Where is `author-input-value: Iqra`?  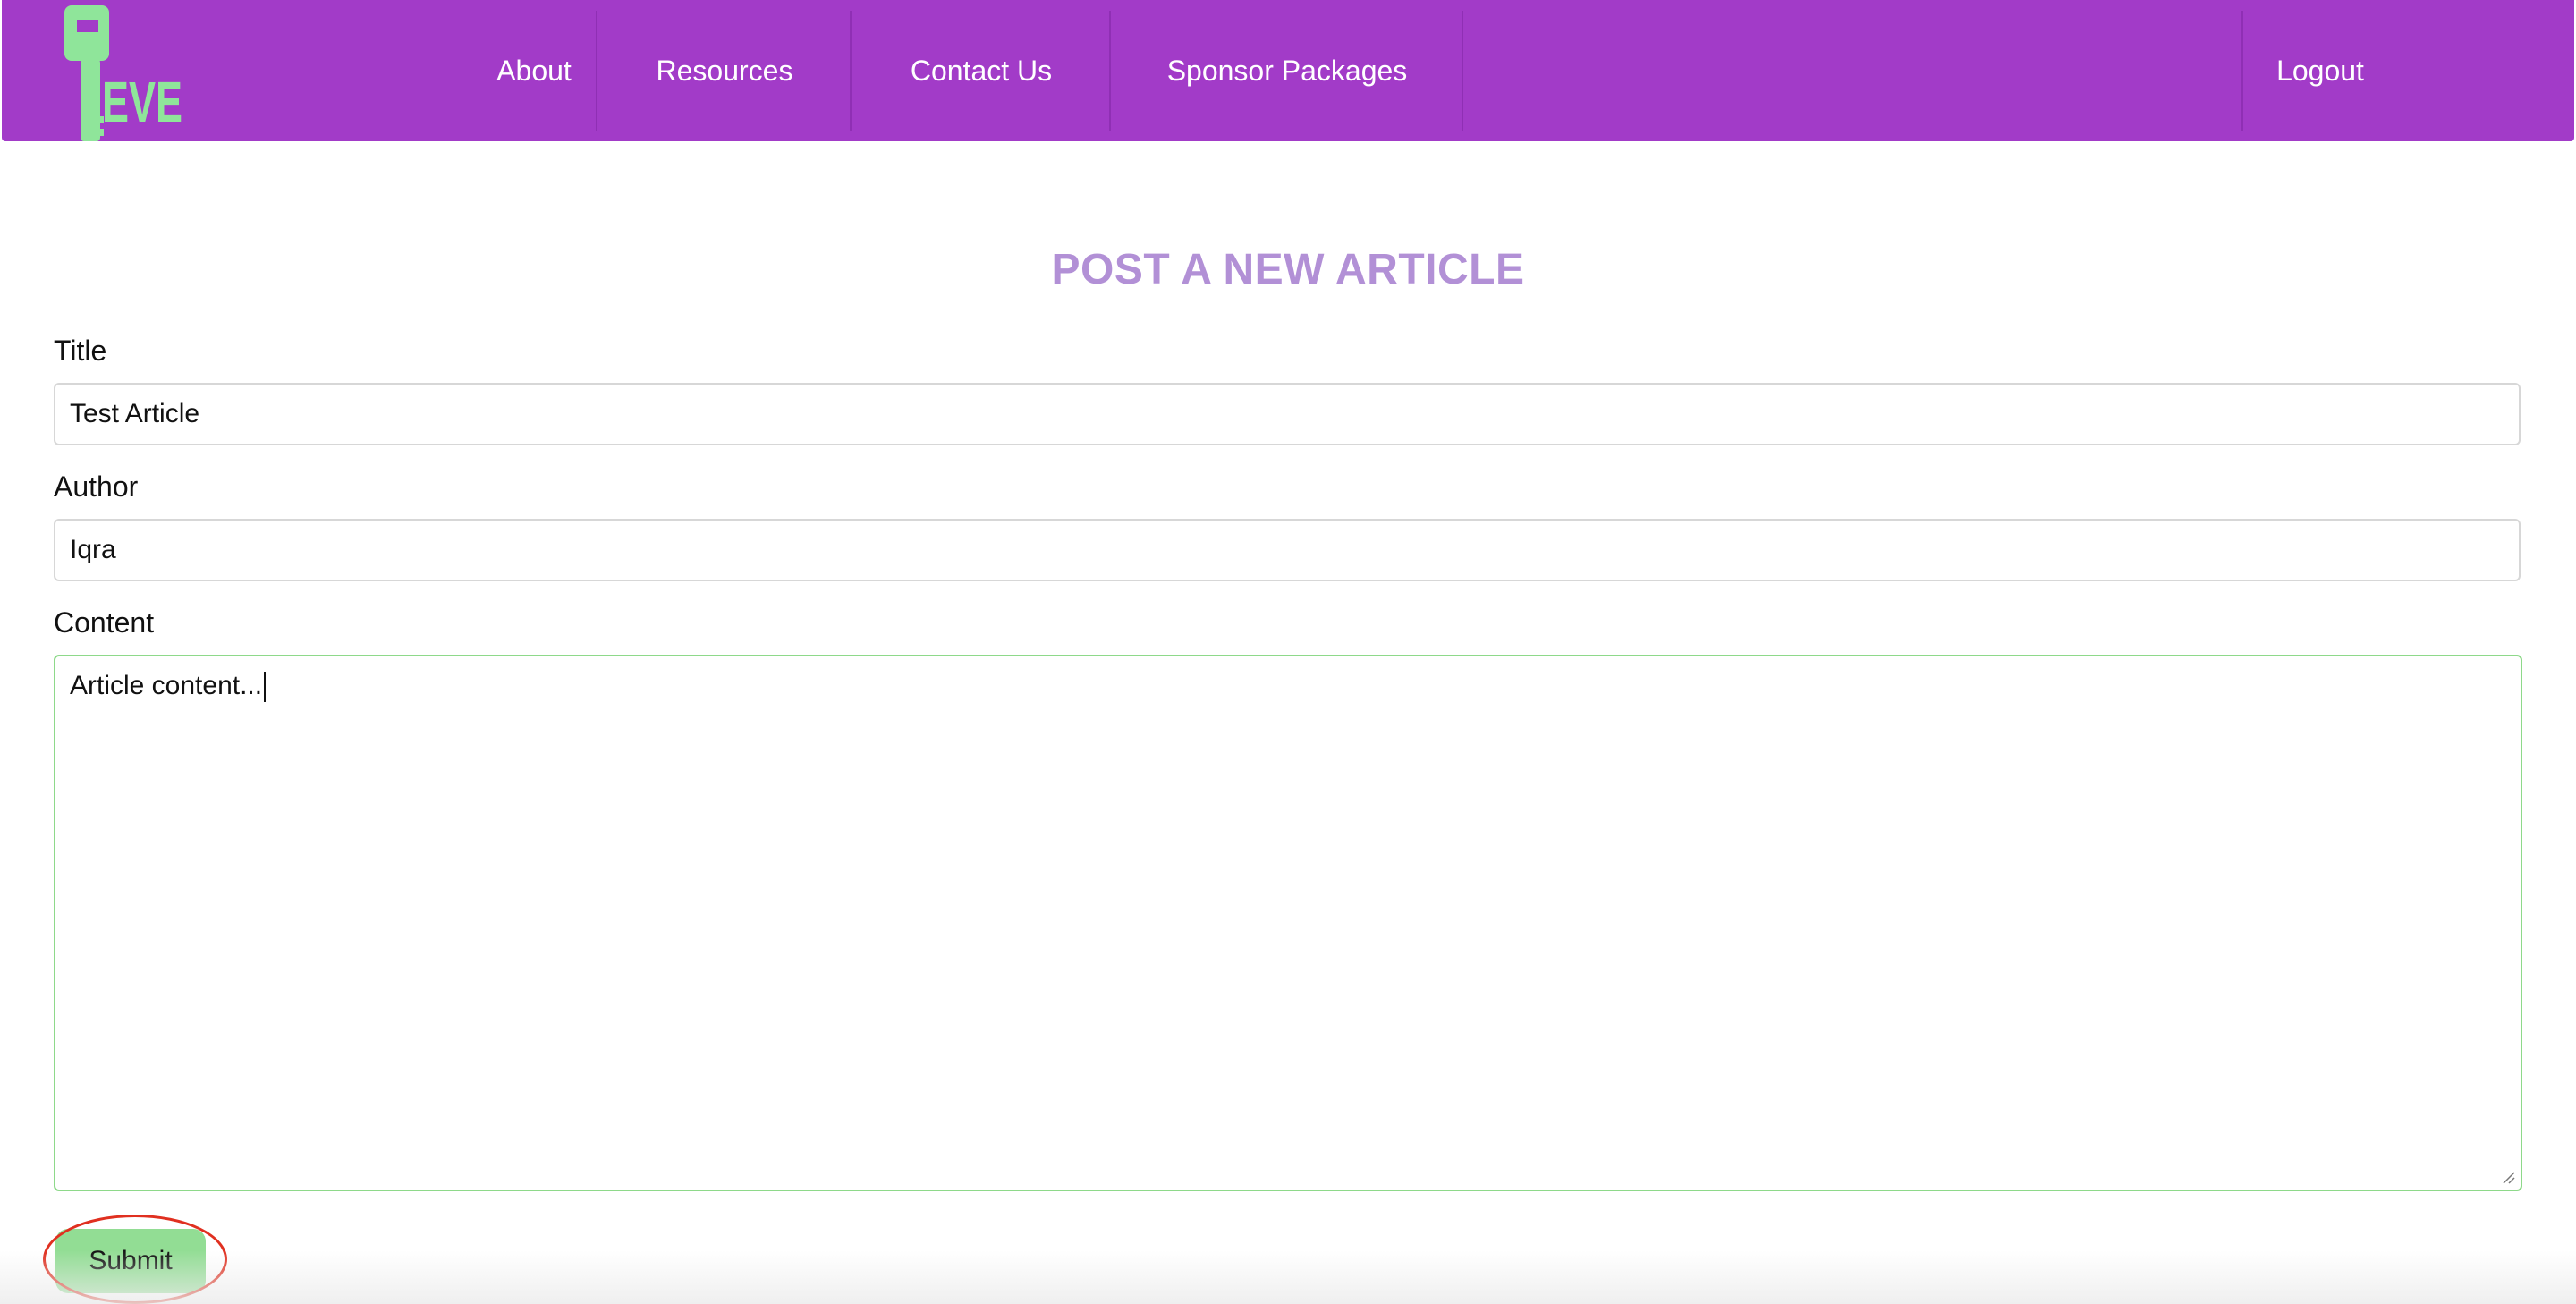
author-input-value: Iqra is located at coordinates (93, 550).